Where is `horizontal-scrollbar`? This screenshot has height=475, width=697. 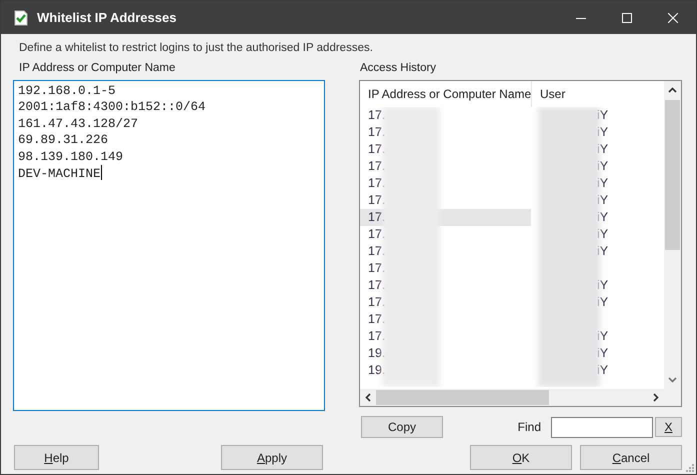 horizontal-scrollbar is located at coordinates (512, 397).